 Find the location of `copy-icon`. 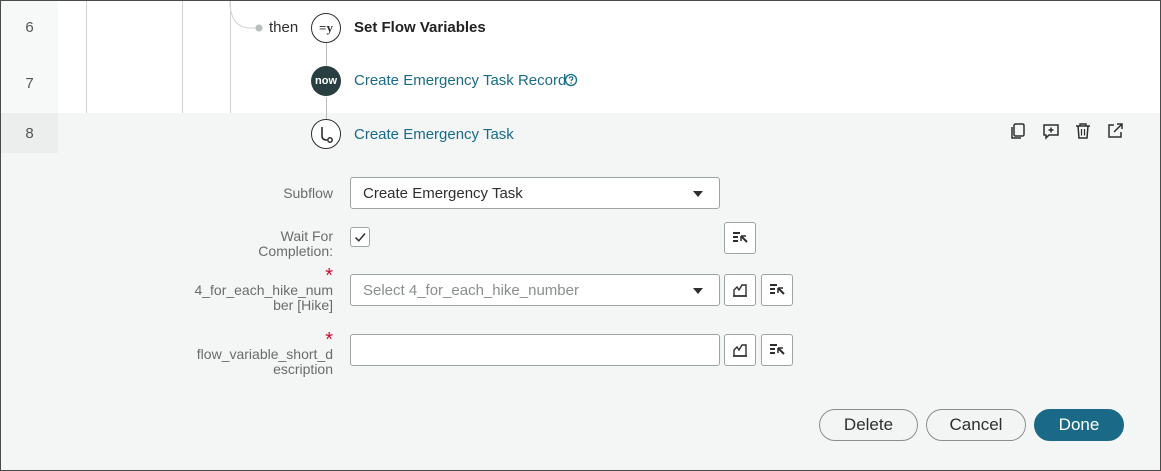

copy-icon is located at coordinates (1018, 131).